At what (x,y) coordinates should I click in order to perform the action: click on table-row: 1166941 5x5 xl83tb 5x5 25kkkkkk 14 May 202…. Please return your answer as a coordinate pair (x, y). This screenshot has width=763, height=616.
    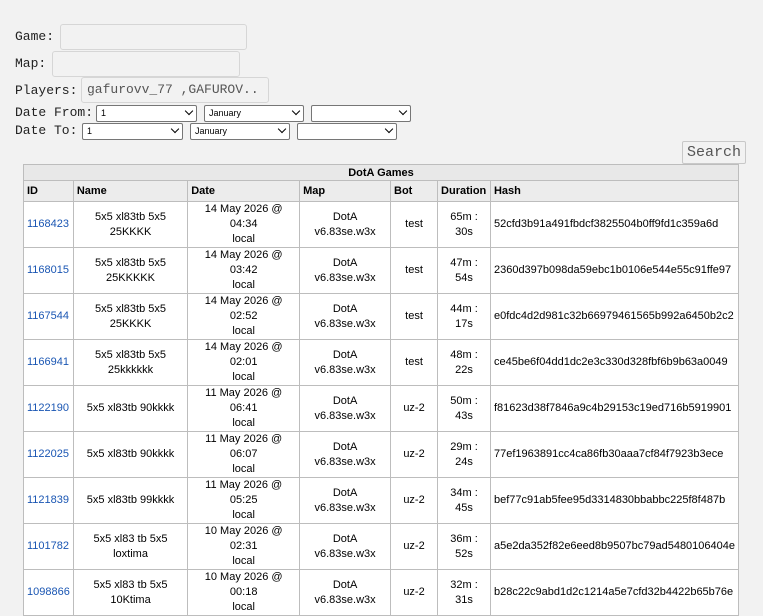
    Looking at the image, I should click on (381, 362).